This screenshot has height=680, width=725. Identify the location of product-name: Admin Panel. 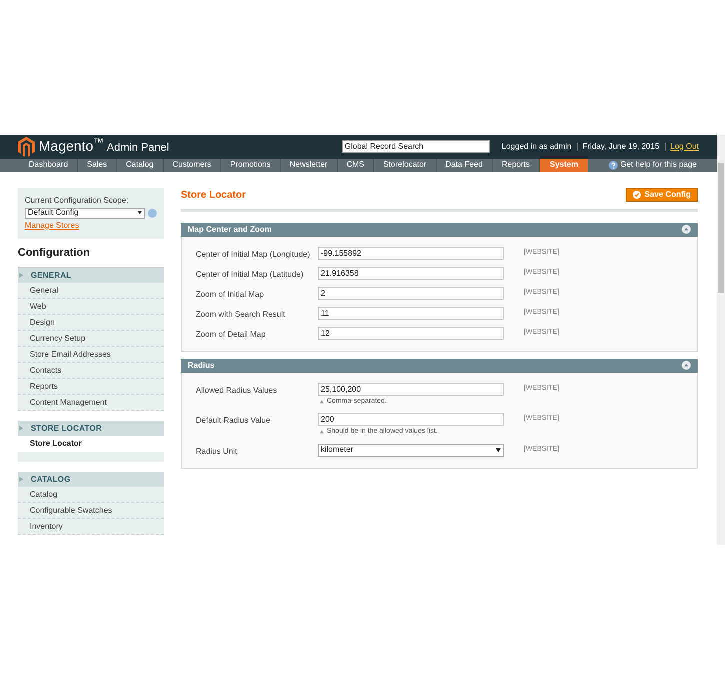
(138, 148).